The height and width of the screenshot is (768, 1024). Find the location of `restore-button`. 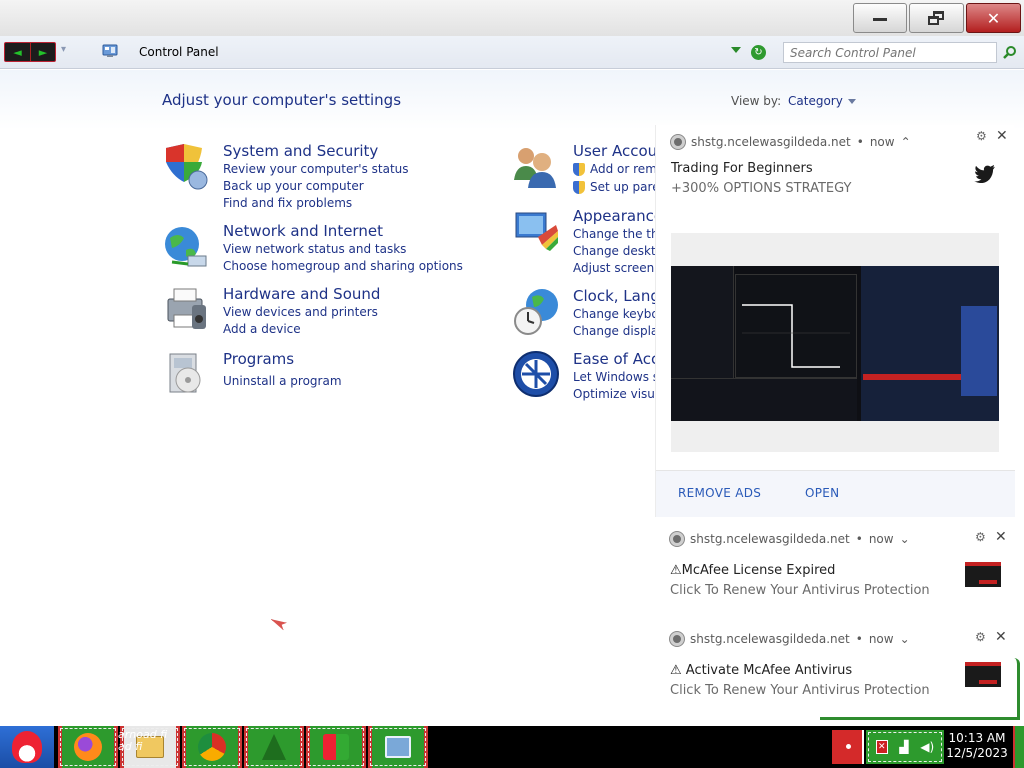

restore-button is located at coordinates (936, 18).